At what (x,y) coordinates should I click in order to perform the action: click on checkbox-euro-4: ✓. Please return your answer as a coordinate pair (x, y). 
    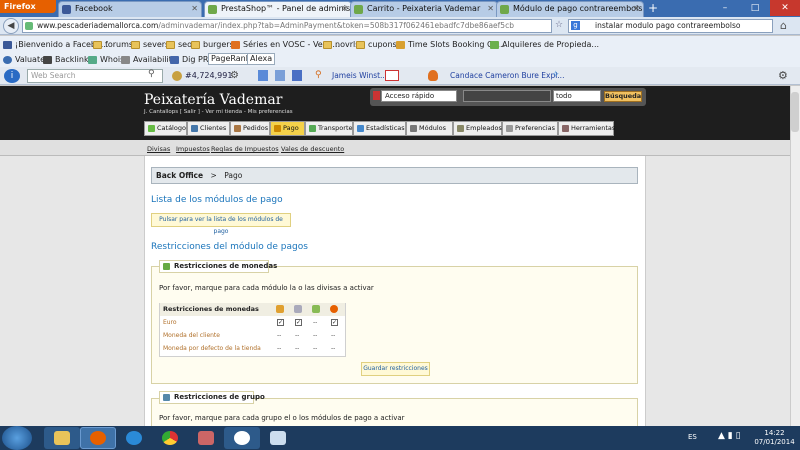
    Looking at the image, I should click on (334, 322).